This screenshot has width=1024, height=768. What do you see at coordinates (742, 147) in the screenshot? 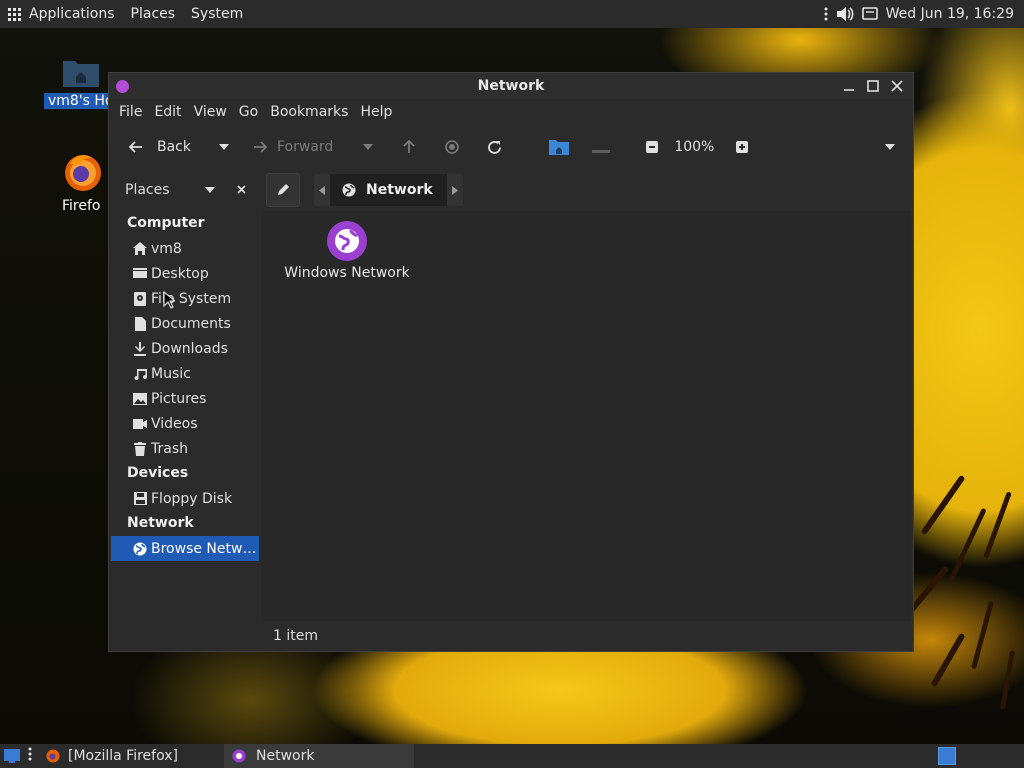
I see `zoom-in-button` at bounding box center [742, 147].